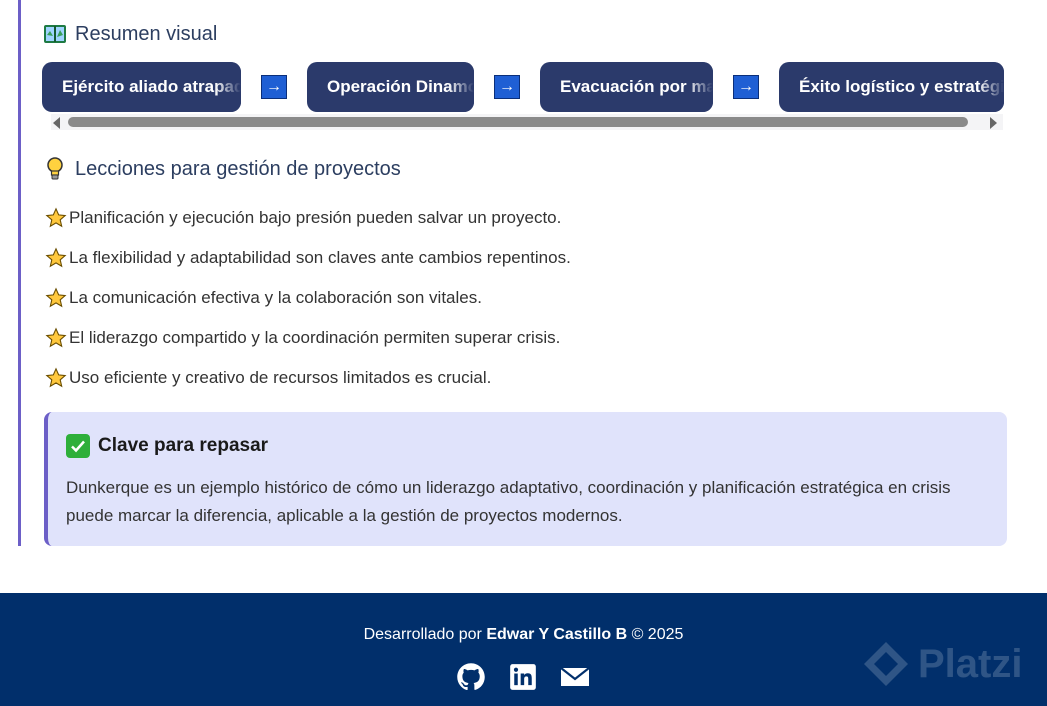 The height and width of the screenshot is (706, 1047). What do you see at coordinates (55, 34) in the screenshot?
I see `map-book-icon` at bounding box center [55, 34].